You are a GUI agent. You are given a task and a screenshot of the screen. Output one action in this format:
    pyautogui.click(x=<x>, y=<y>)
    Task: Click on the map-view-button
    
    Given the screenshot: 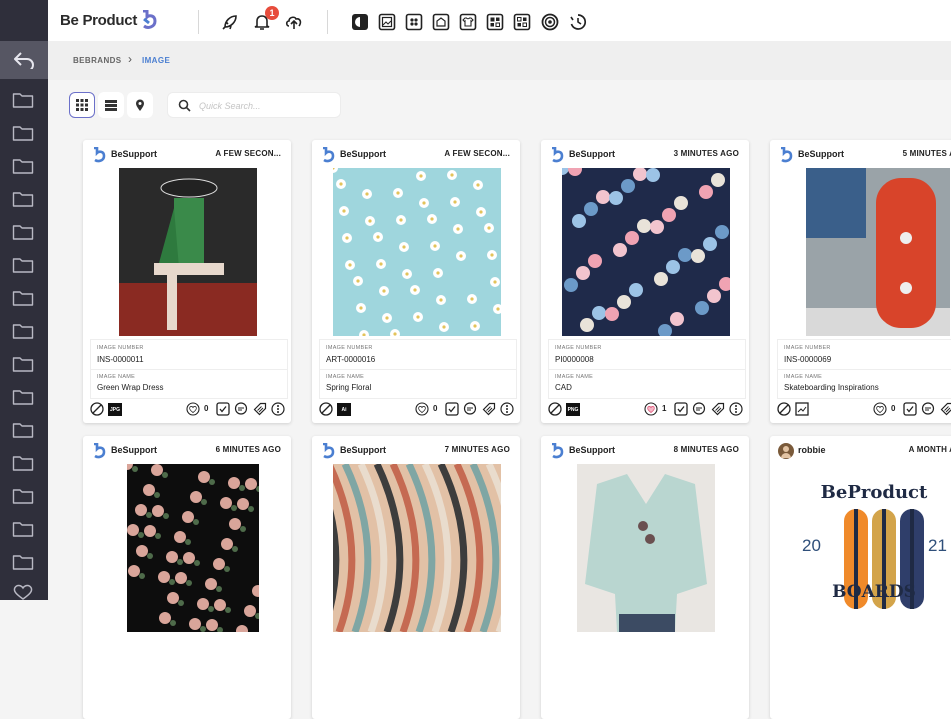 What is the action you would take?
    pyautogui.click(x=140, y=105)
    